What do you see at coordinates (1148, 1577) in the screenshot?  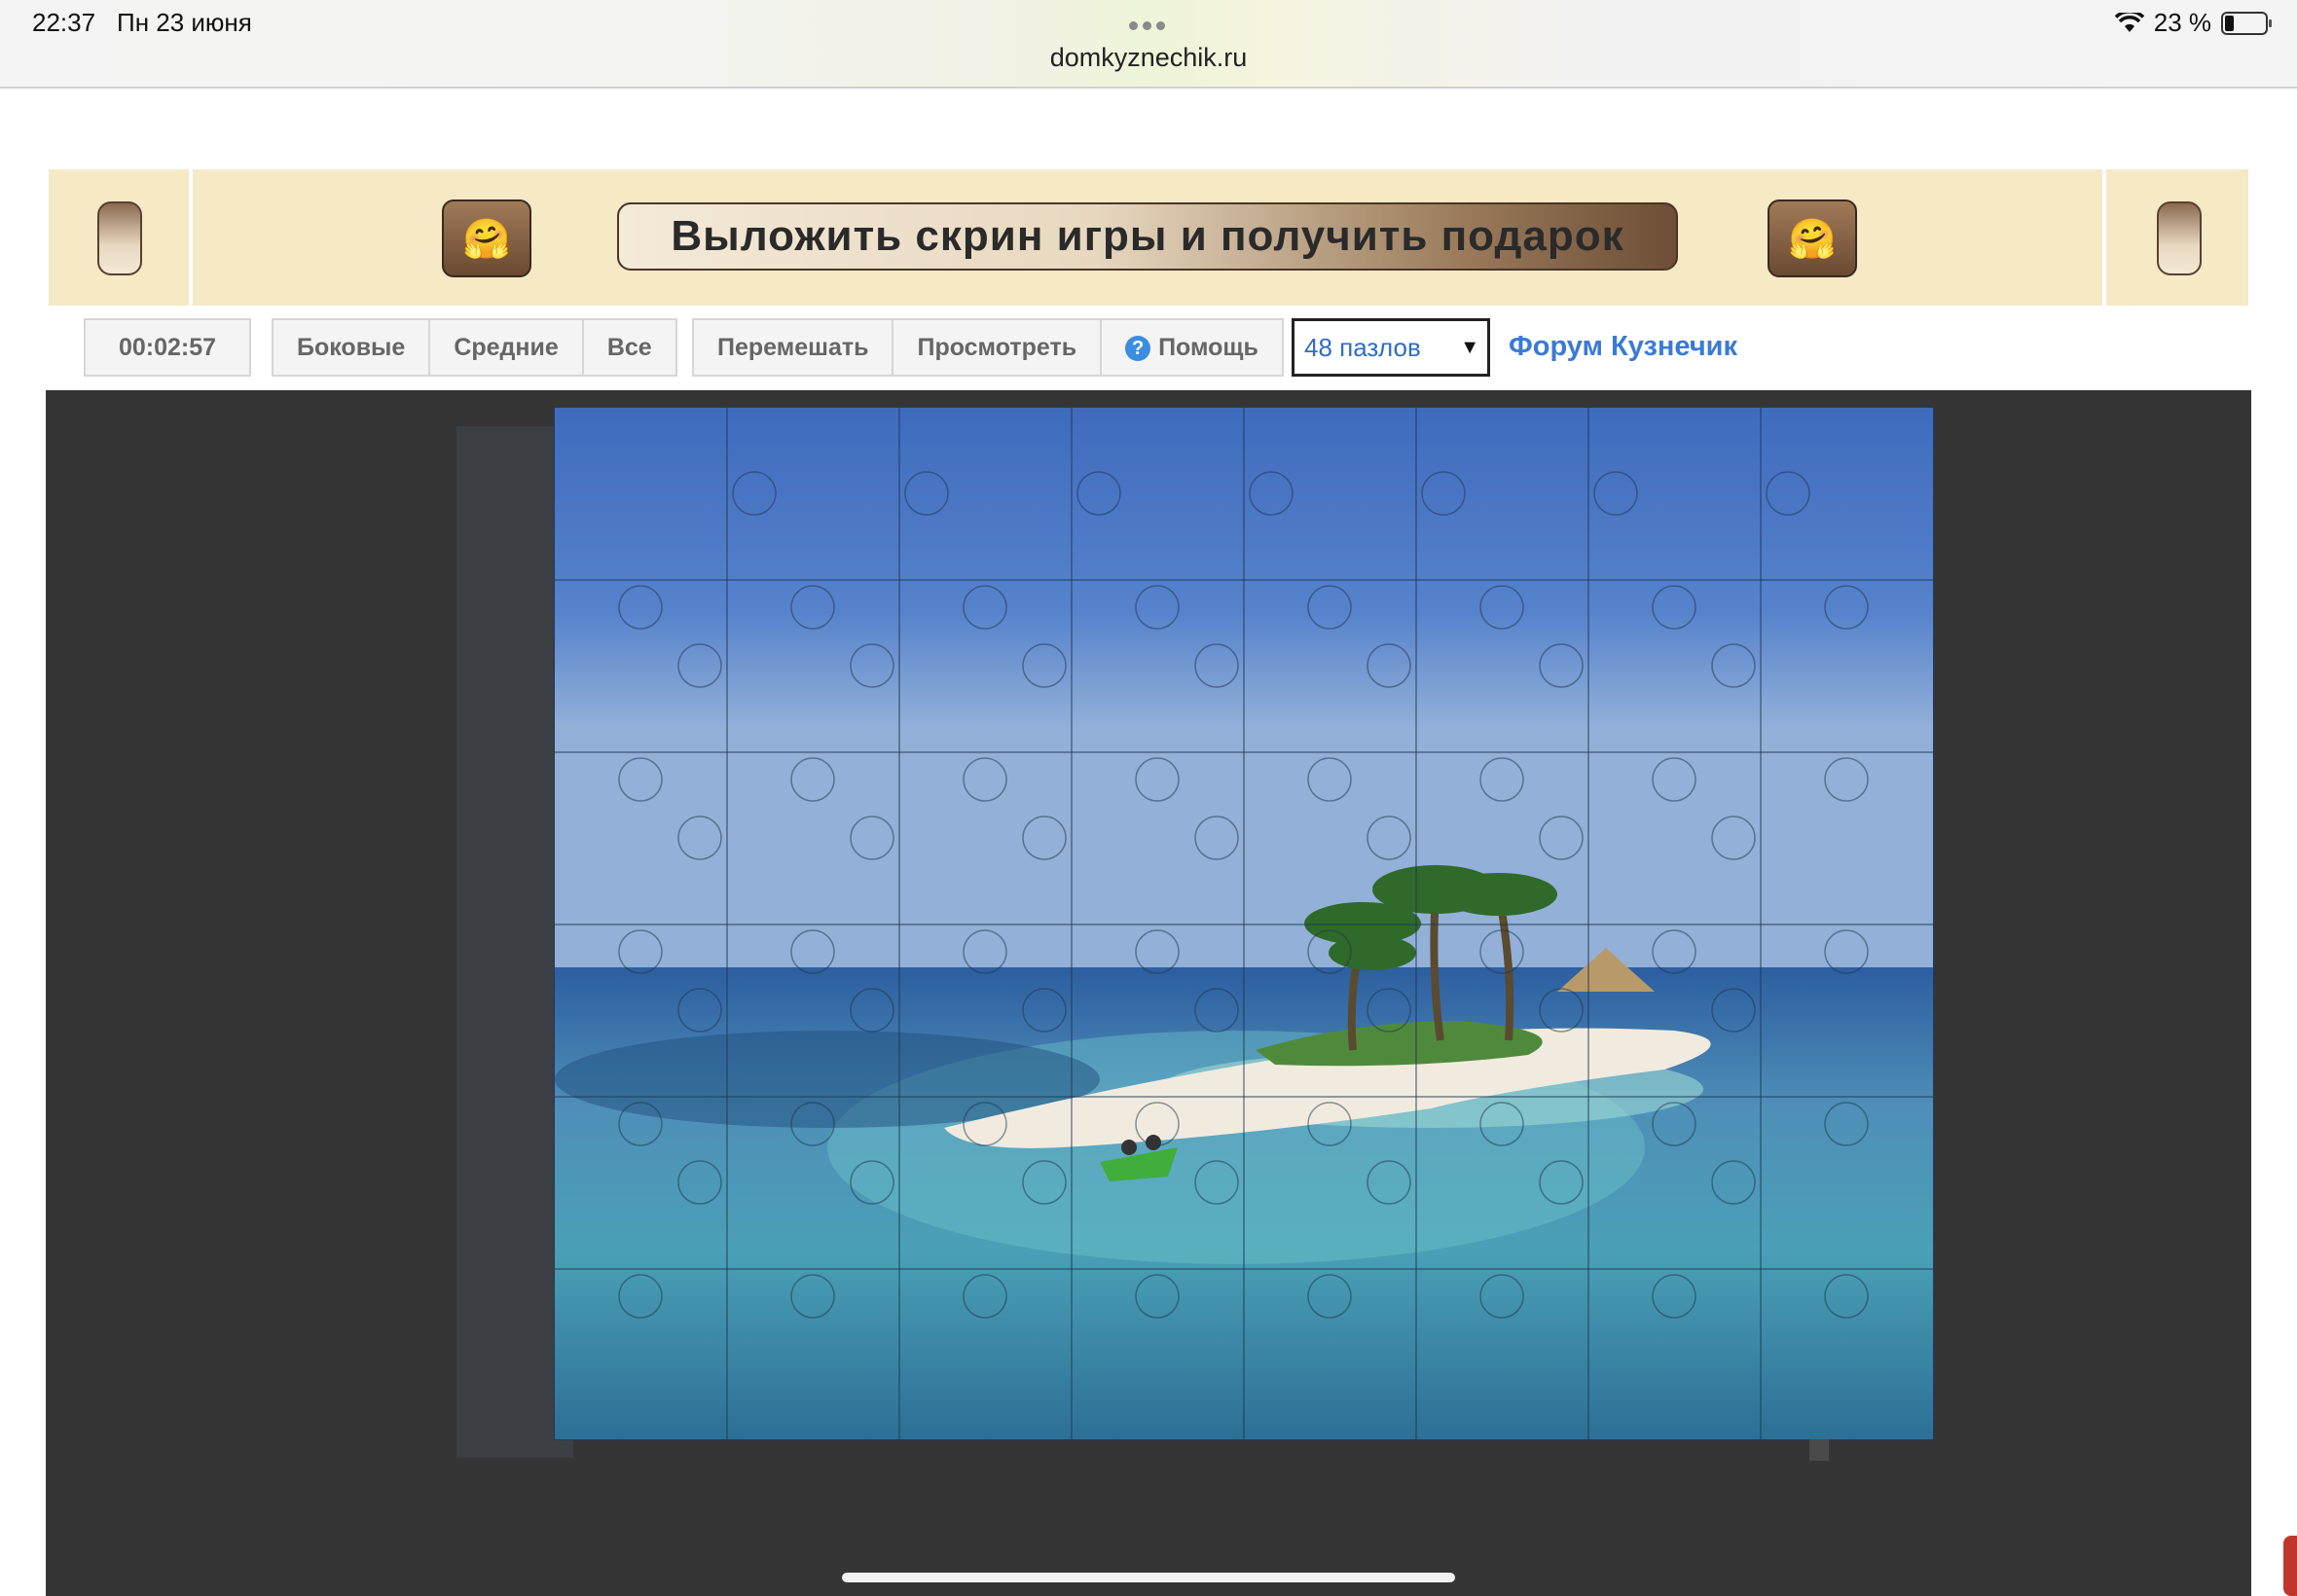 I see `home-indicator` at bounding box center [1148, 1577].